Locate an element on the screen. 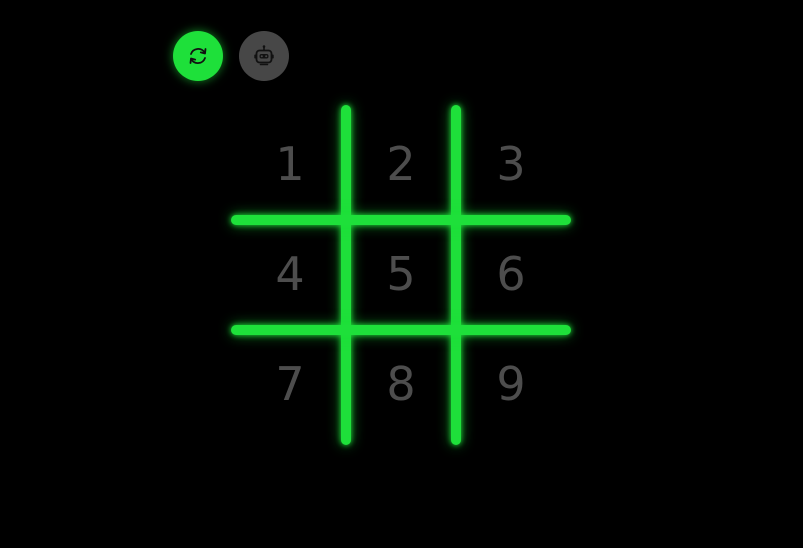 This screenshot has height=548, width=803. cell-9: 9 is located at coordinates (511, 384).